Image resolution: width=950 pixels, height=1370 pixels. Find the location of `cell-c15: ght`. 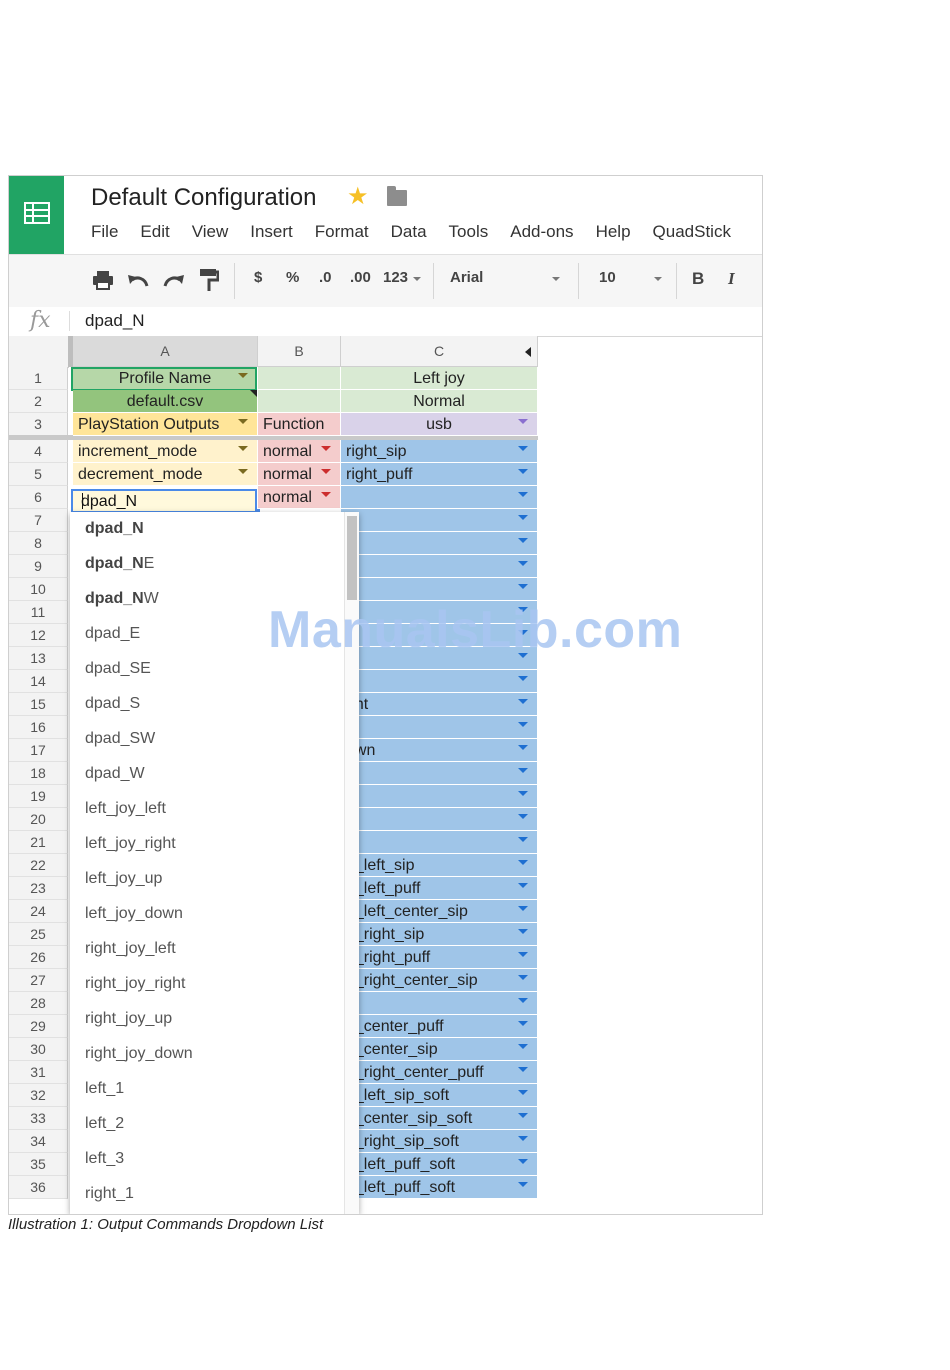

cell-c15: ght is located at coordinates (439, 704).